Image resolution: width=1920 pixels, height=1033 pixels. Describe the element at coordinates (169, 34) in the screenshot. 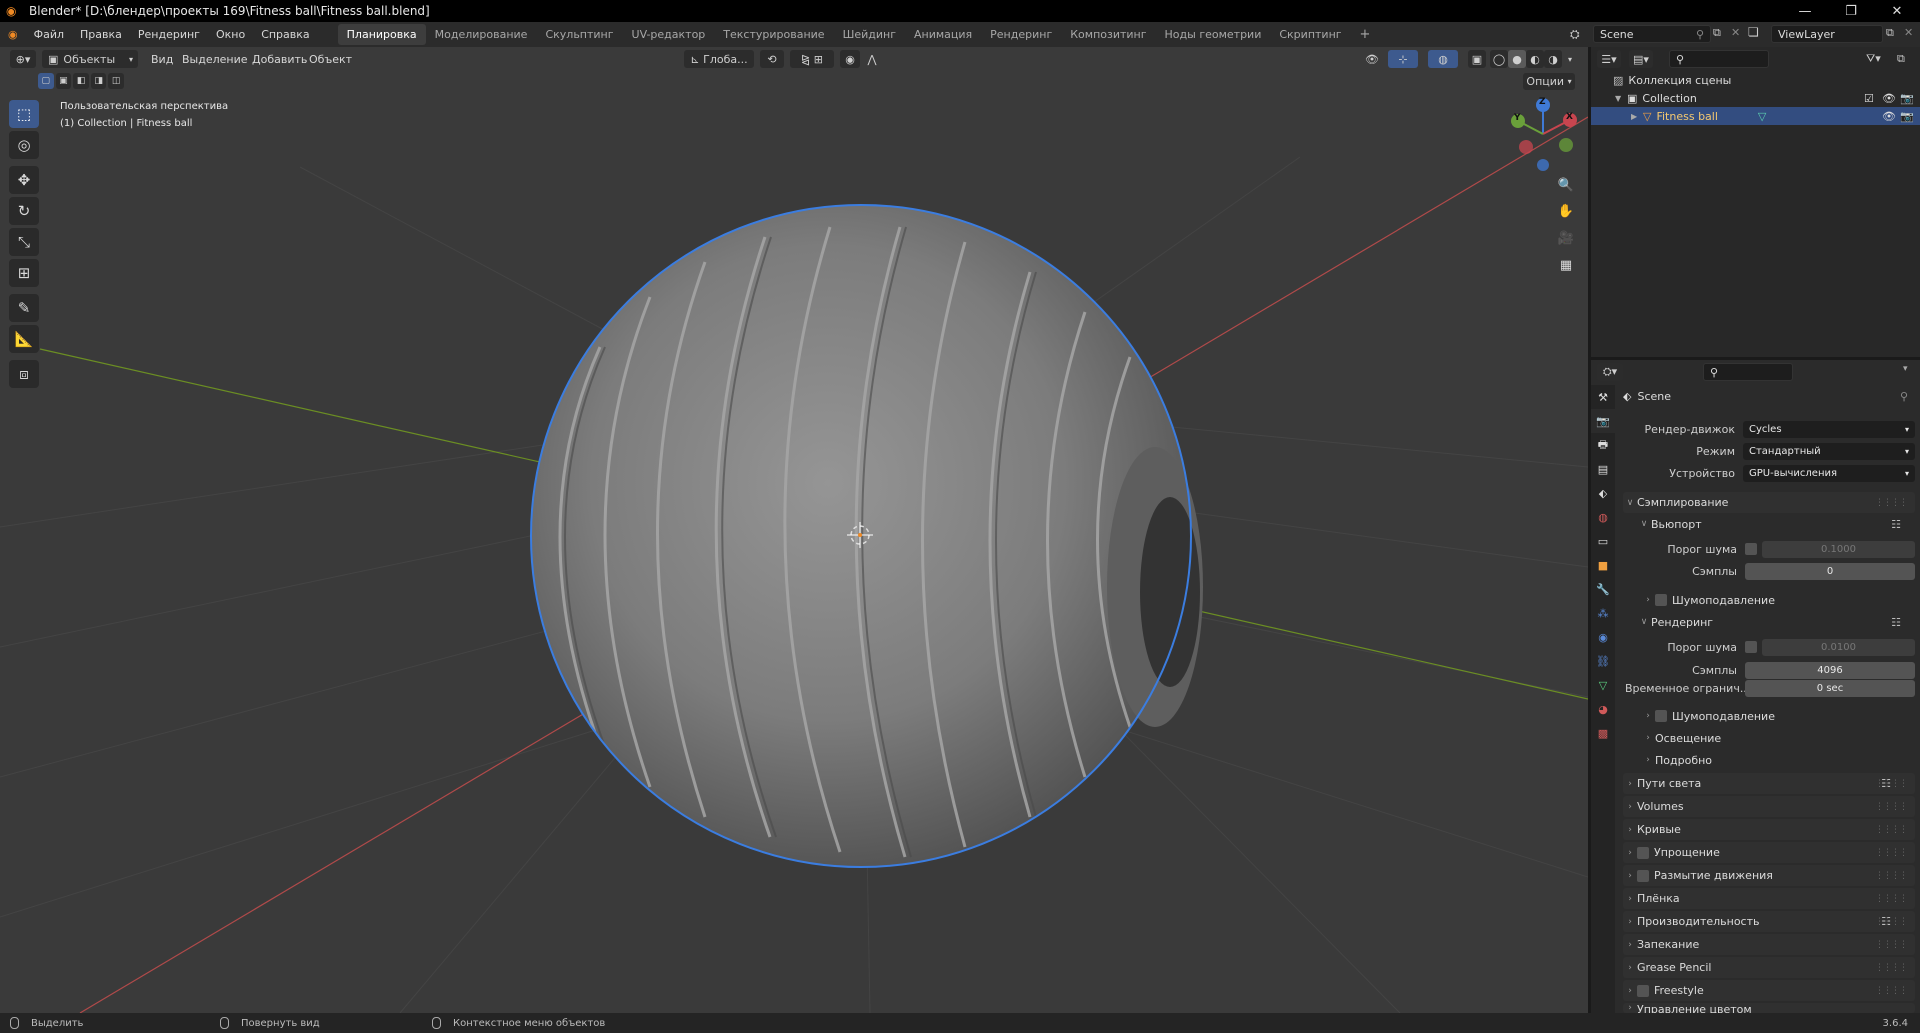

I see `menu-render: Рендеринг` at that location.